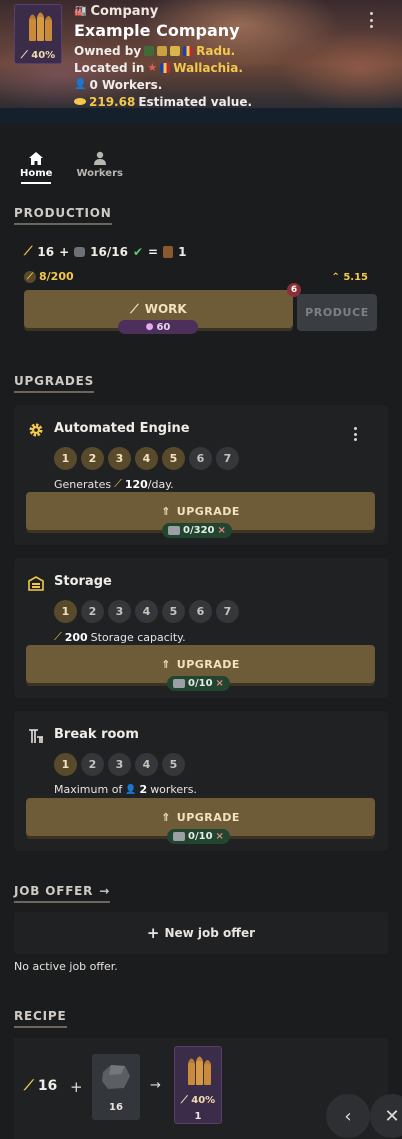 This screenshot has width=402, height=1139. Describe the element at coordinates (105, 891) in the screenshot. I see `arrow-right-icon: →` at that location.